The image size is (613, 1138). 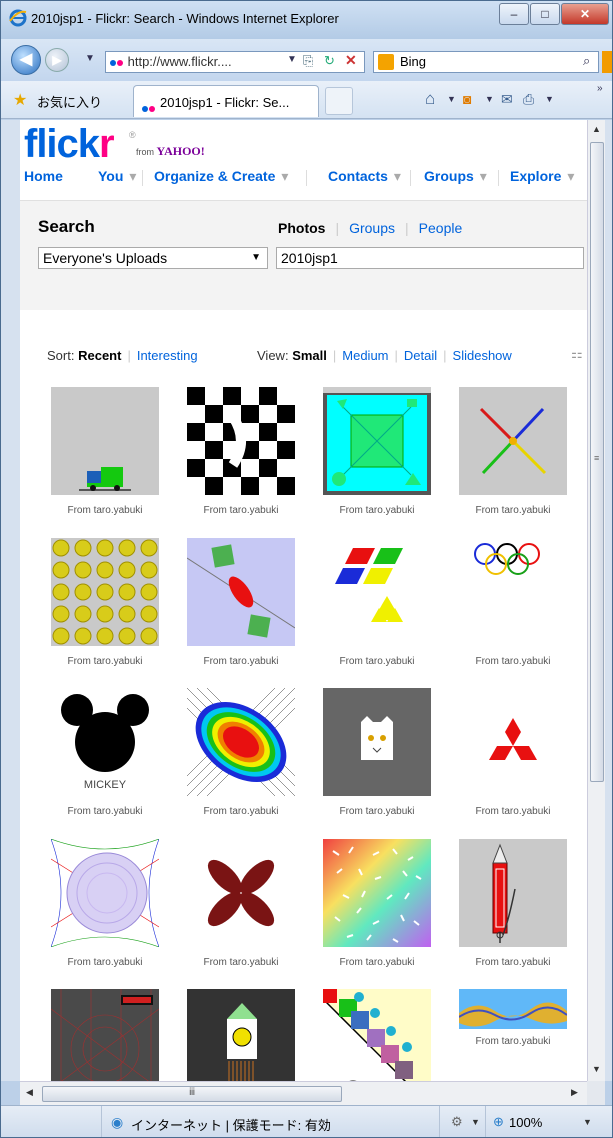 I want to click on vertical-scroll-thumb: ≡, so click(x=597, y=462).